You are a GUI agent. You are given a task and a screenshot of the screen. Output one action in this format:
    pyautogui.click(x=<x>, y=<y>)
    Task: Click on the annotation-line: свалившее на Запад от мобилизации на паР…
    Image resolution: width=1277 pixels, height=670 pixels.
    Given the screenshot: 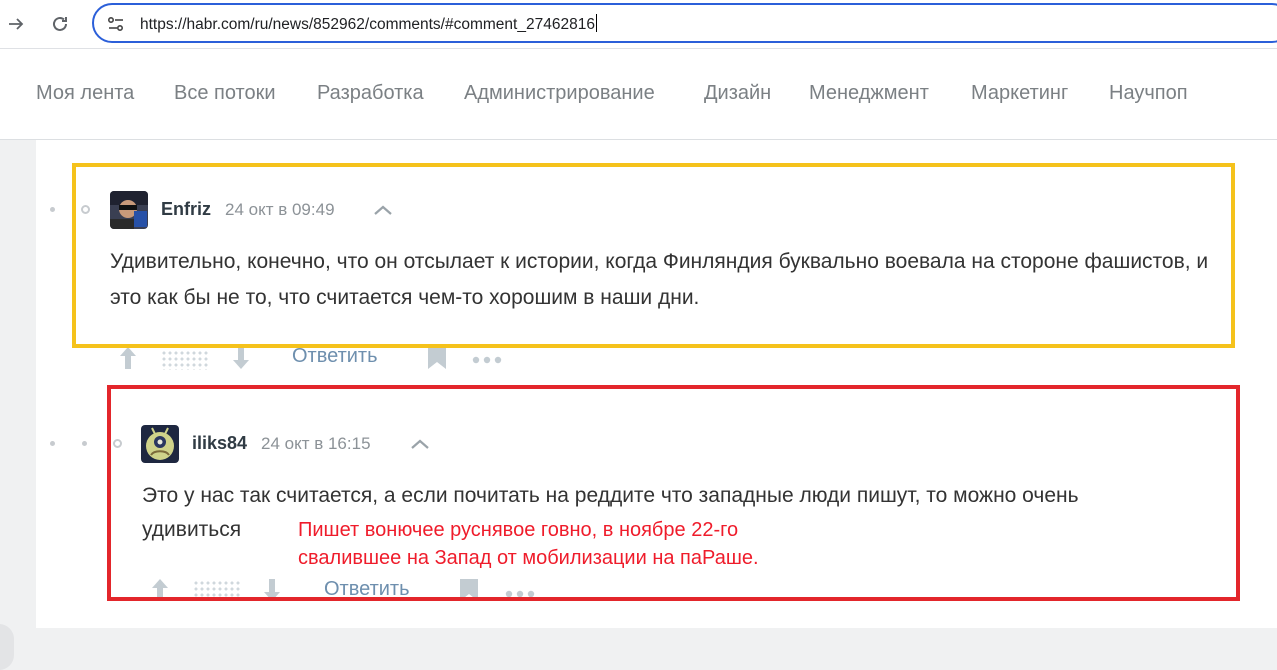 What is the action you would take?
    pyautogui.click(x=528, y=558)
    